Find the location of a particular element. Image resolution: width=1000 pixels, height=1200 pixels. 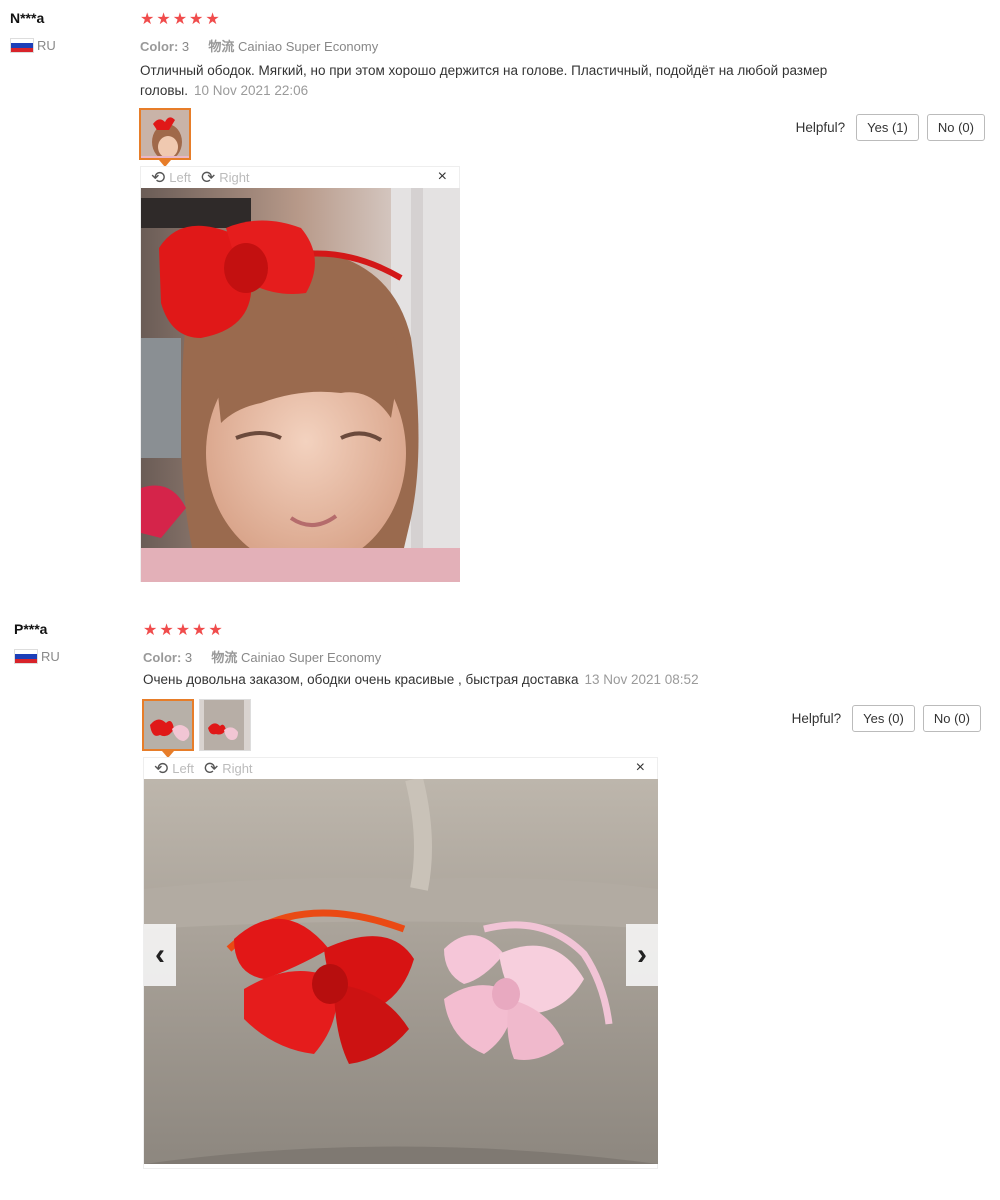

helpful-voting: Helpful? Yes (1) No (0) is located at coordinates (890, 127).